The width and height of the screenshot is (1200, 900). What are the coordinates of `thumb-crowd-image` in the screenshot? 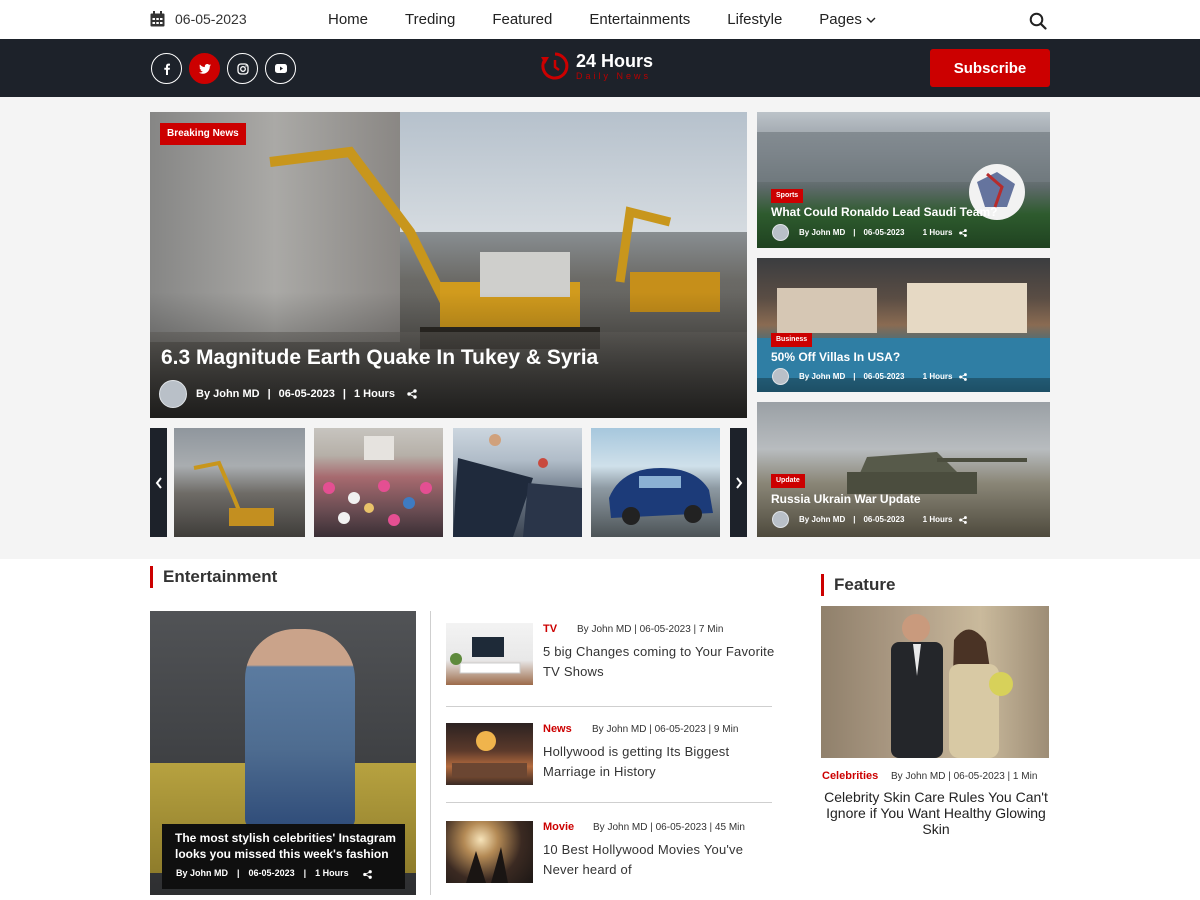 It's located at (377, 481).